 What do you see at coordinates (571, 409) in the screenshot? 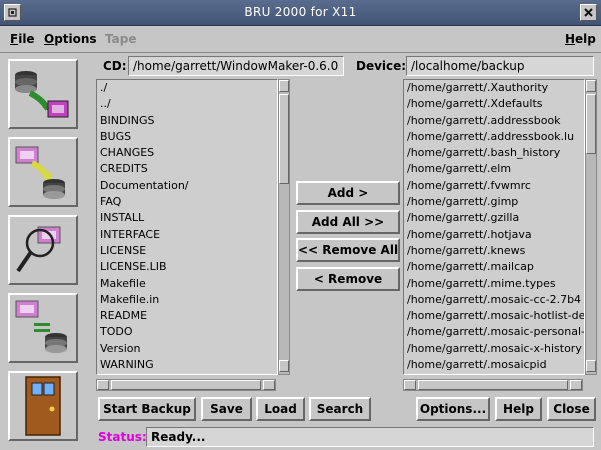
I see `close-button: Close` at bounding box center [571, 409].